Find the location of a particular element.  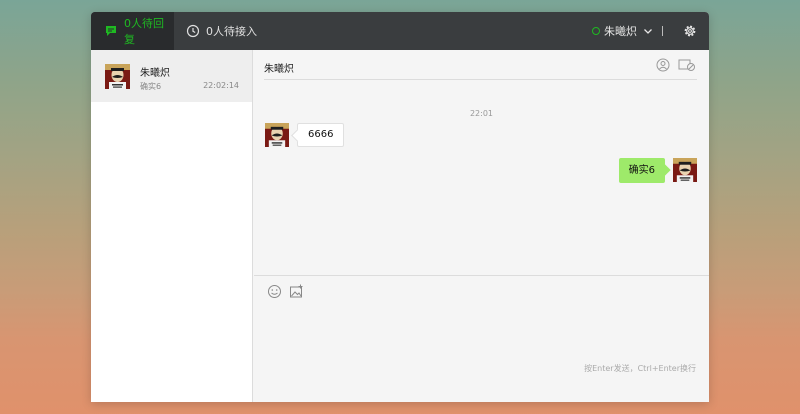

incoming-message: 6666 is located at coordinates (321, 135).